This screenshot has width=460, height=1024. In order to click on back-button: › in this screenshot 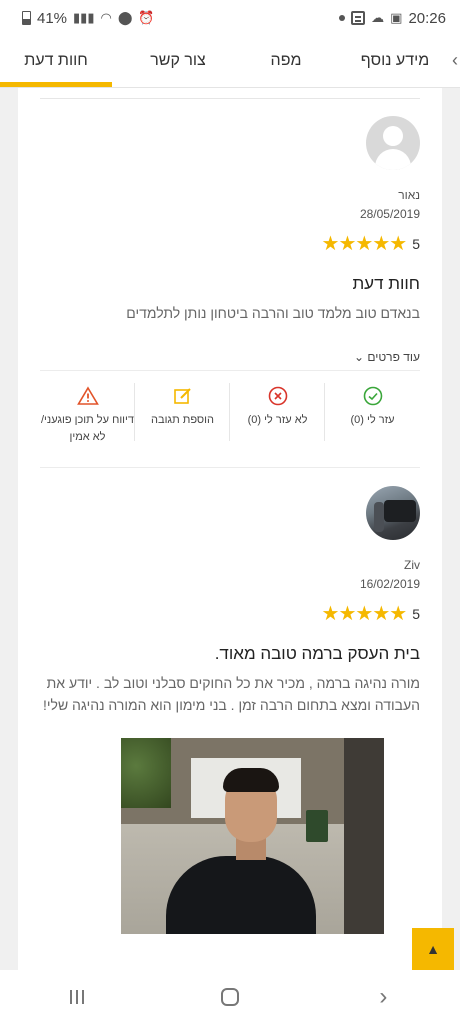, I will do `click(383, 997)`.